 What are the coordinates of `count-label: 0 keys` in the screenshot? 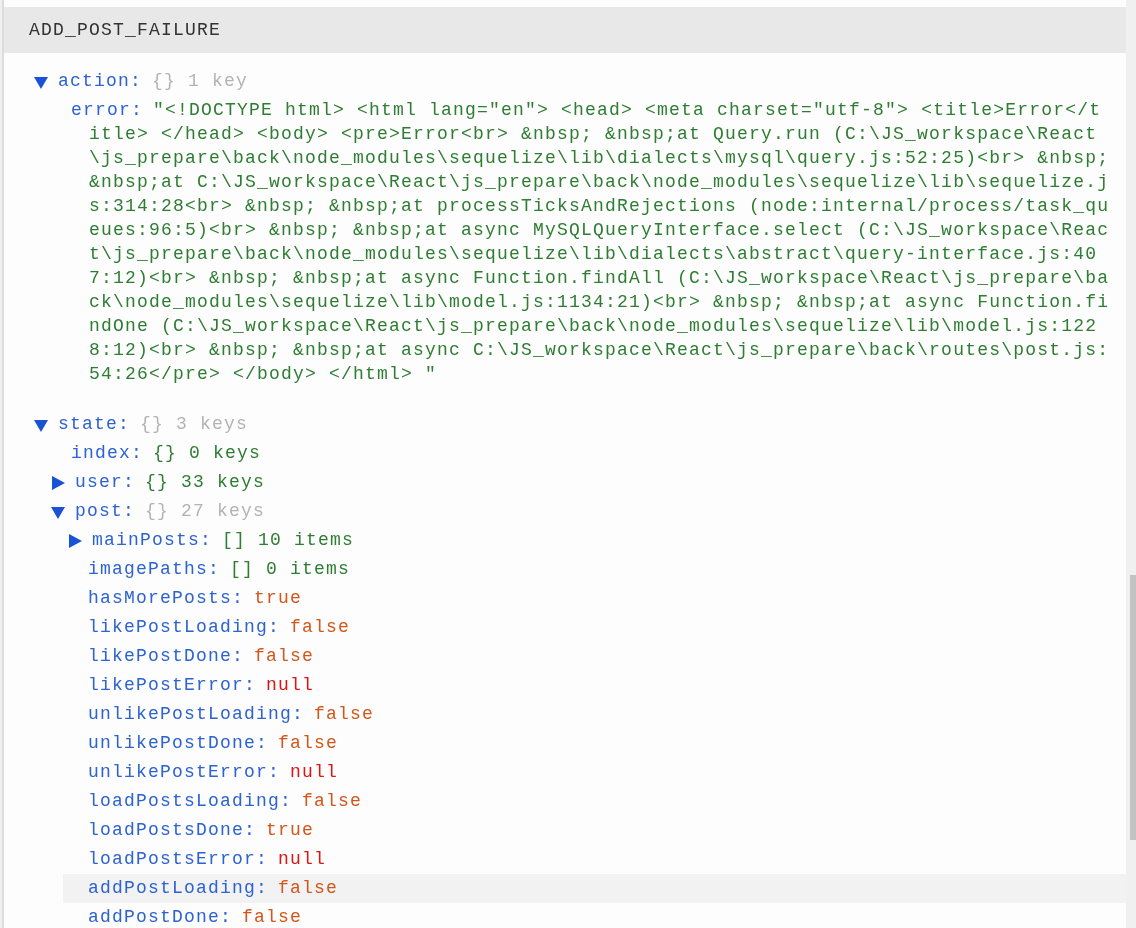 It's located at (225, 453).